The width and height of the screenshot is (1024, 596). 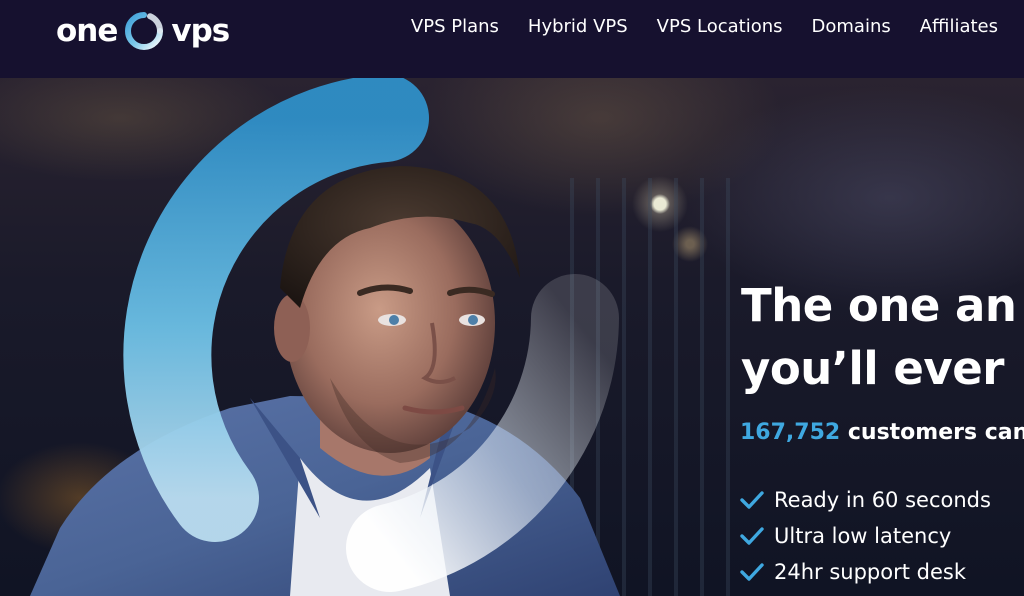 I want to click on logo-text-one: one, so click(x=87, y=30).